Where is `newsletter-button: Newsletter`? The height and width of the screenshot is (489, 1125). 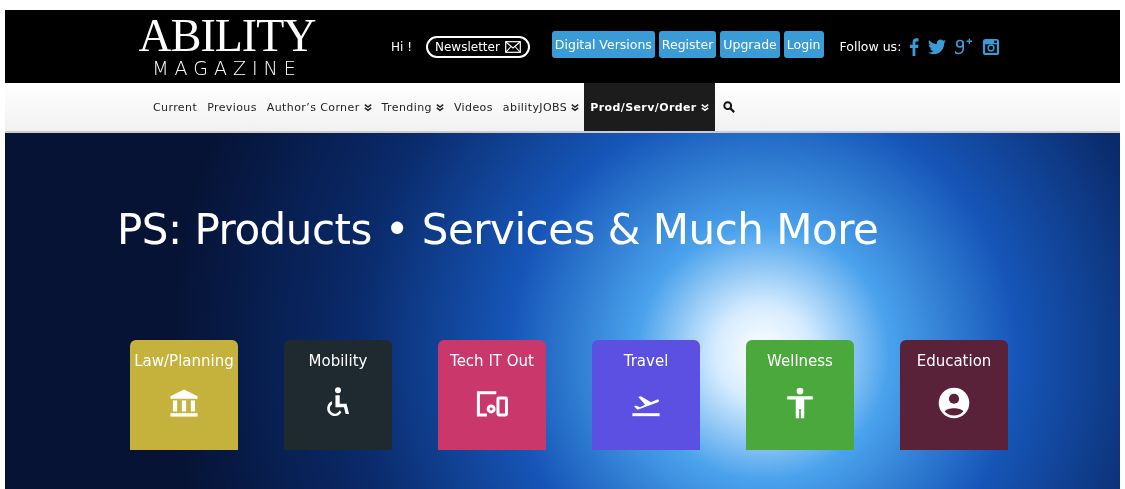
newsletter-button: Newsletter is located at coordinates (478, 46).